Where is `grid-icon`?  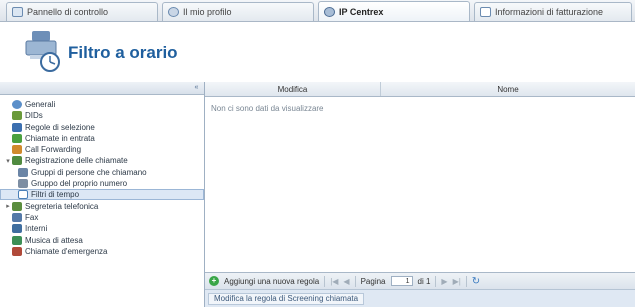 grid-icon is located at coordinates (23, 184).